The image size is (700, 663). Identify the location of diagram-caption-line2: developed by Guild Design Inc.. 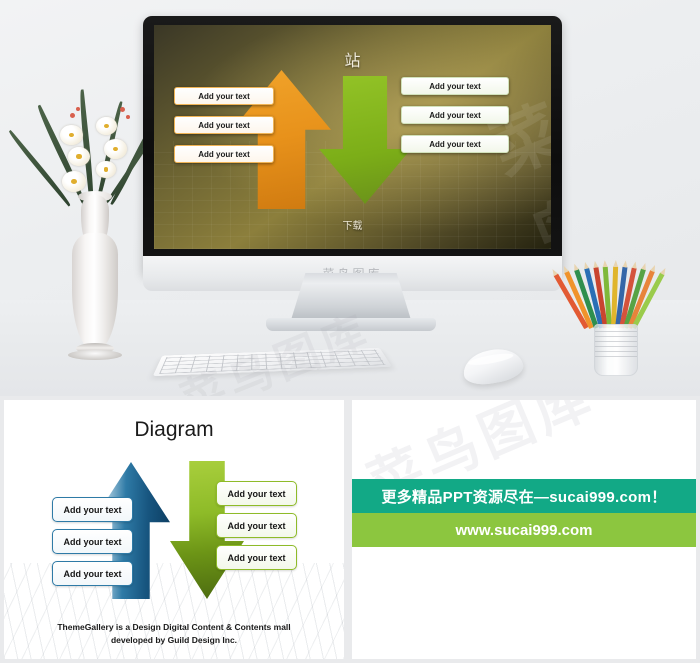
(174, 639).